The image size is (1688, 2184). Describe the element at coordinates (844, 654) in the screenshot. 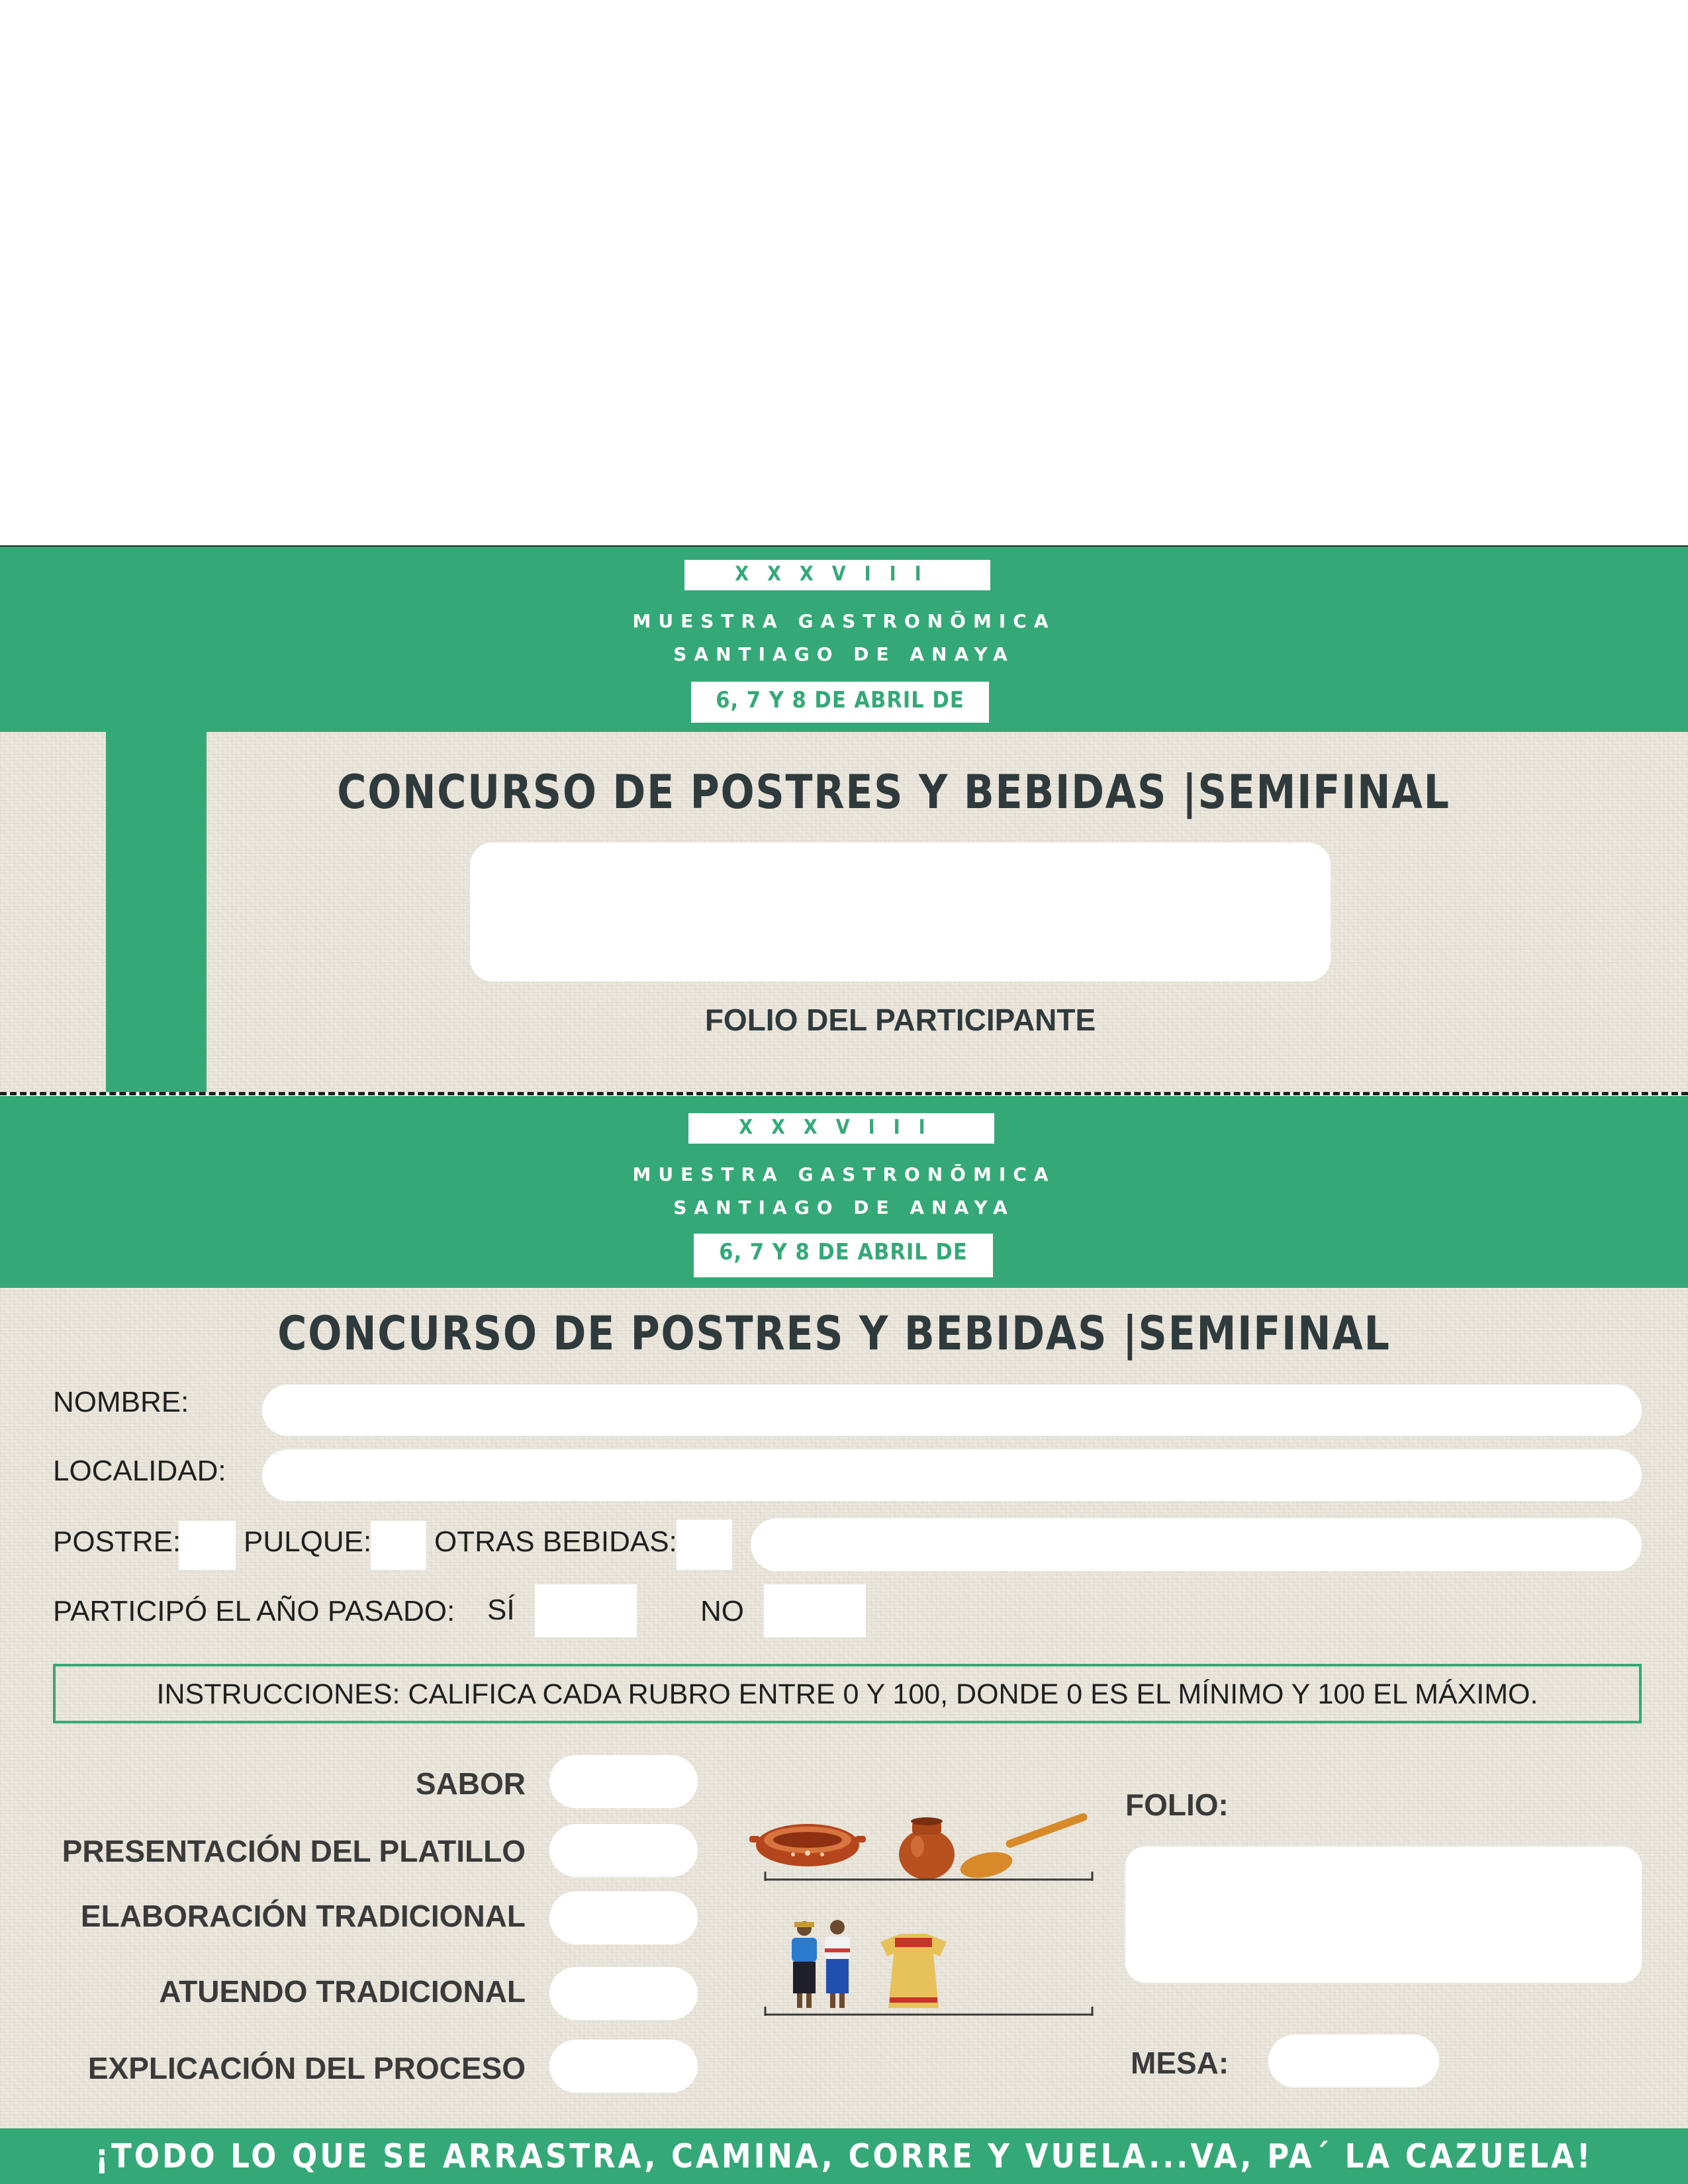

I see `stub-event-line2: SANTIAGO DE ANAYA` at that location.